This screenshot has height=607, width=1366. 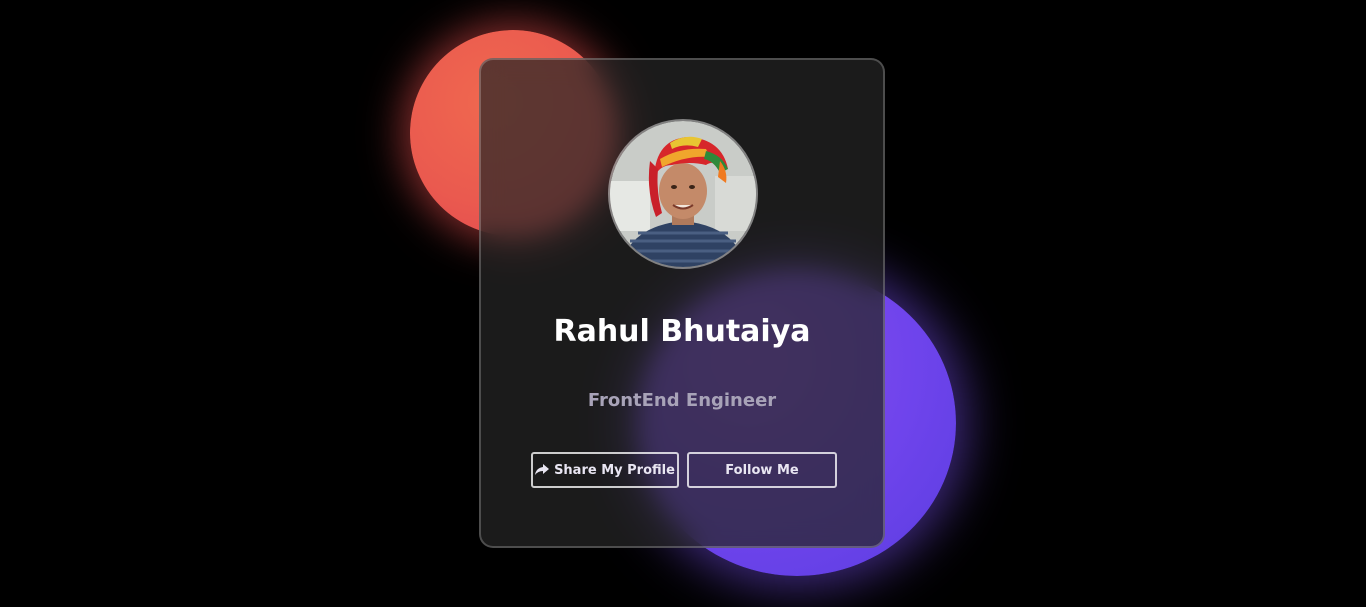 What do you see at coordinates (614, 470) in the screenshot?
I see `share-profile-label: Share My Profile` at bounding box center [614, 470].